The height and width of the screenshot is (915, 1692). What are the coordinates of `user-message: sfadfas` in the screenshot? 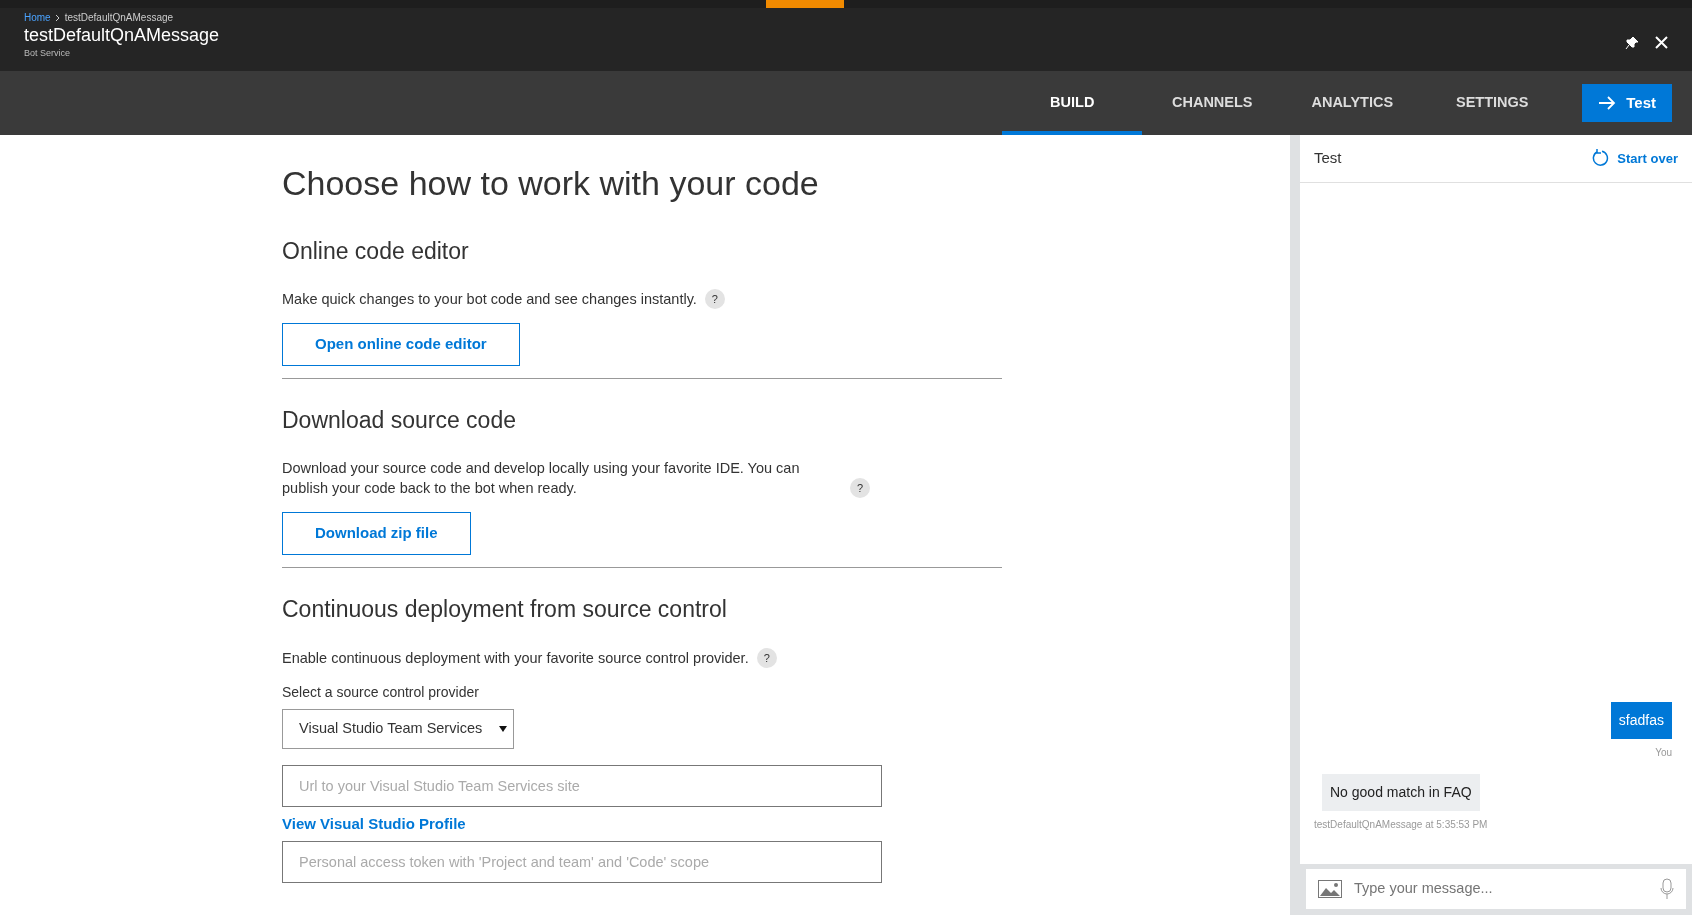 It's located at (1641, 720).